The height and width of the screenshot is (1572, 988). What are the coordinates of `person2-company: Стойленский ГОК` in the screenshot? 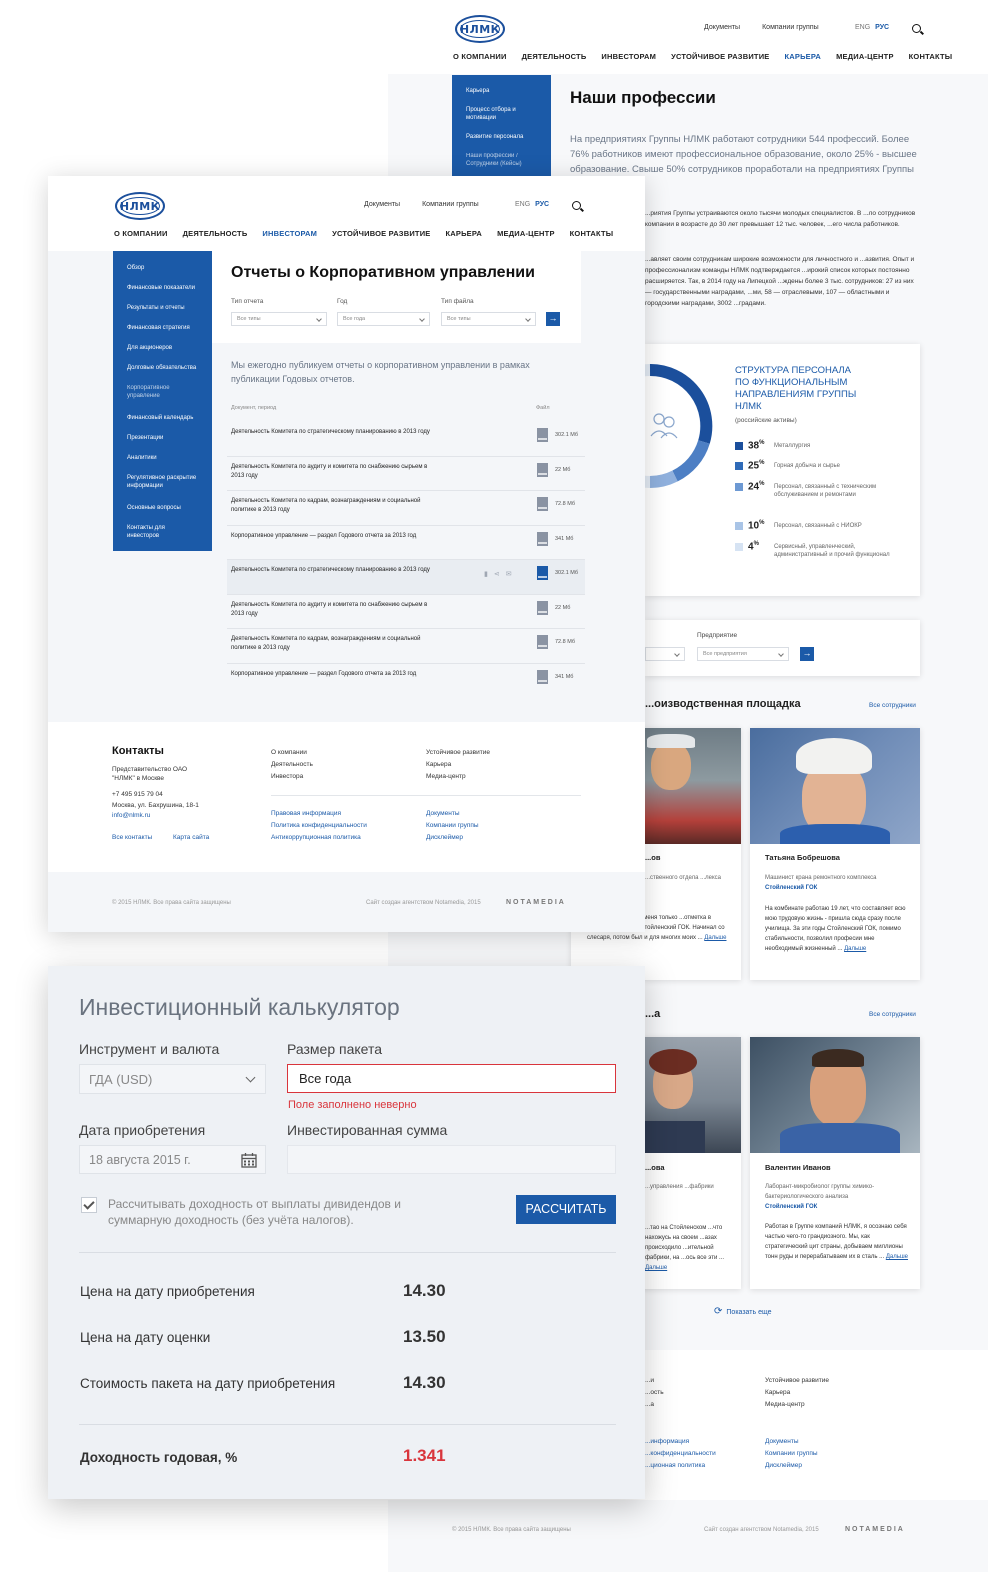 It's located at (791, 1207).